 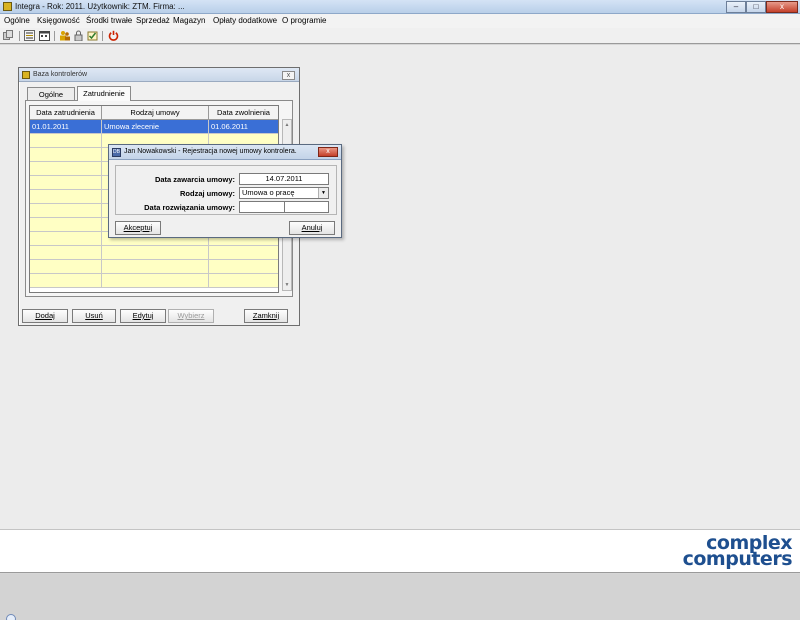 What do you see at coordinates (11, 617) in the screenshot?
I see `start-orb-icon` at bounding box center [11, 617].